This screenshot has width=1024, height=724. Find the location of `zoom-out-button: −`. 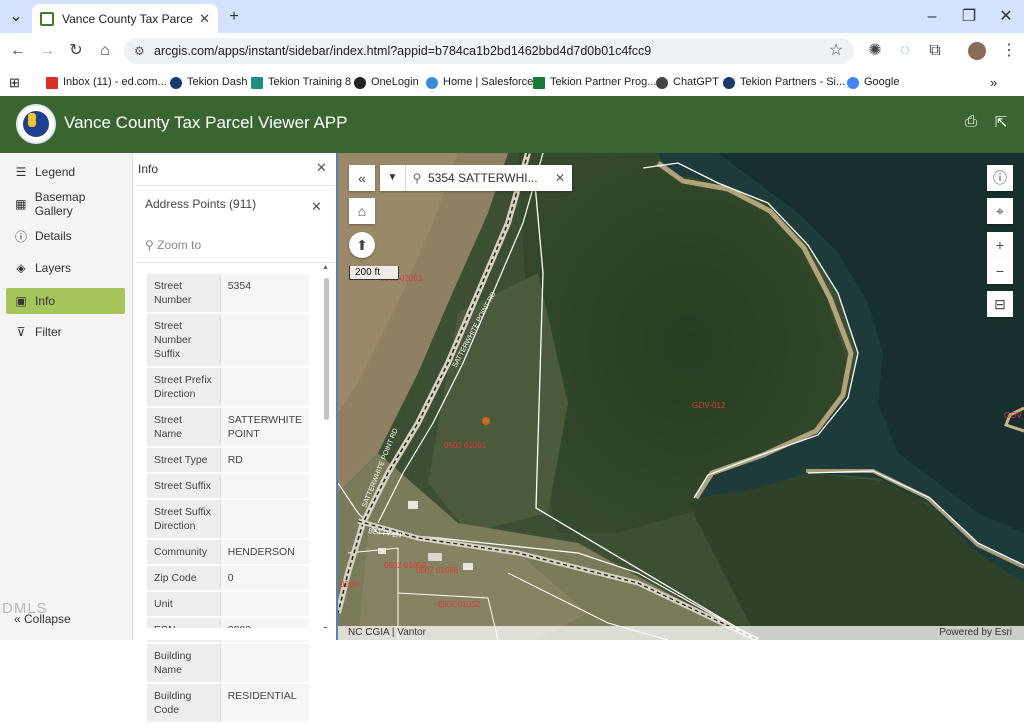

zoom-out-button: − is located at coordinates (1000, 271).